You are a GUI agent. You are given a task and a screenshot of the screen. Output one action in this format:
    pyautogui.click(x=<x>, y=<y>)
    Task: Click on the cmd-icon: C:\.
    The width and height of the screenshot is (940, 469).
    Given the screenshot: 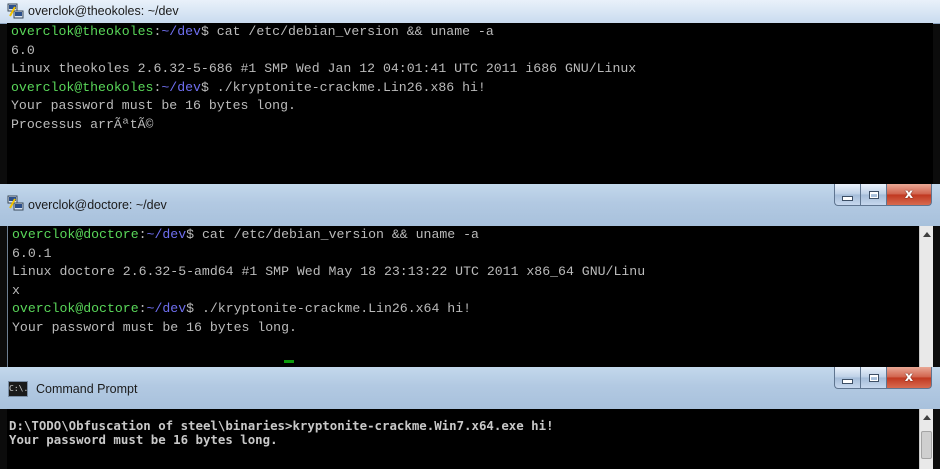 What is the action you would take?
    pyautogui.click(x=18, y=389)
    